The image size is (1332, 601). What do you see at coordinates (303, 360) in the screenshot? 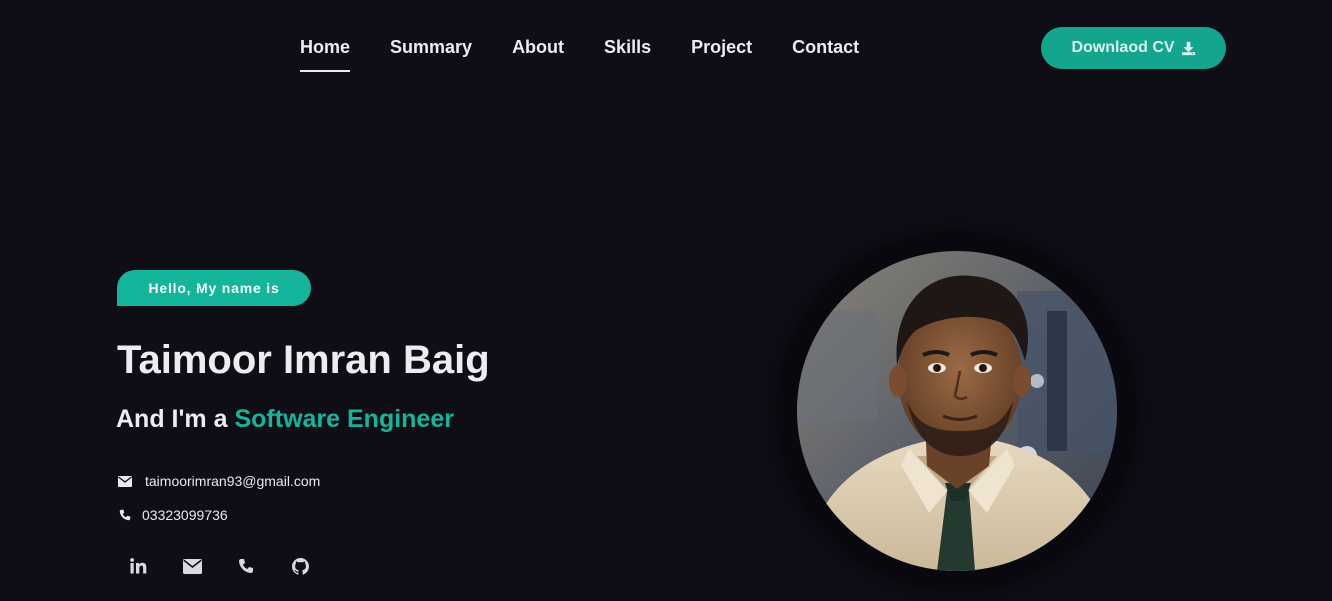
I see `hero-name: Taimoor Imran Baig` at bounding box center [303, 360].